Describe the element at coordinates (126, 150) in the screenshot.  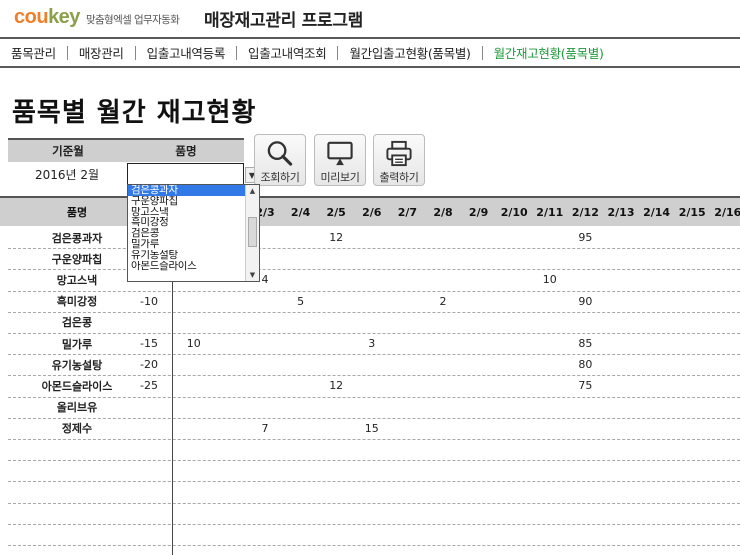
I see `filter-header: 기준월 품명` at that location.